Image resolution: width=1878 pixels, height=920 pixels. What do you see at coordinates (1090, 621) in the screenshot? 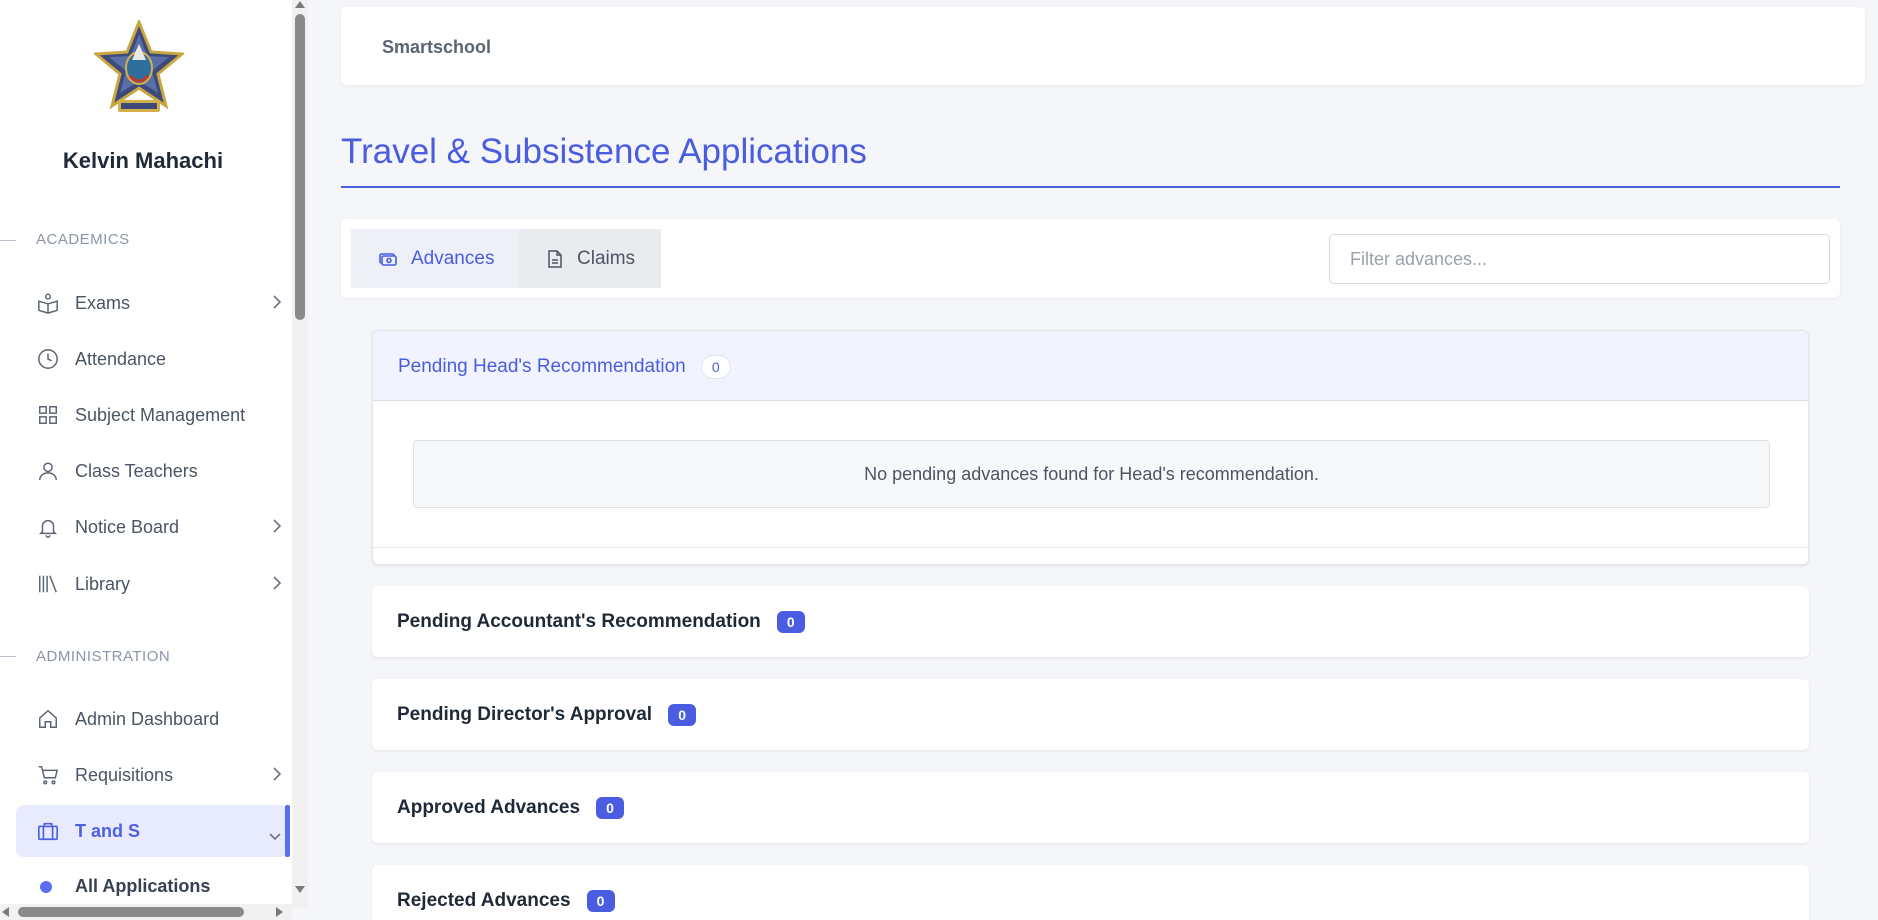
I see `group-pending-accountant-recommendation: Pending Accountant's Recommendation 0` at bounding box center [1090, 621].